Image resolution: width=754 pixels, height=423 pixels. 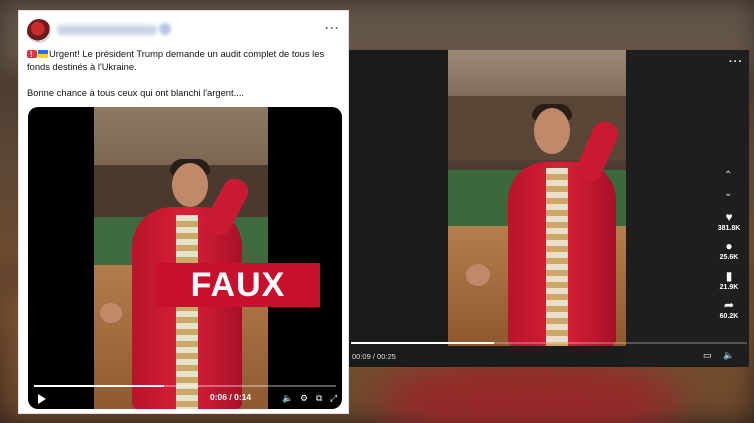 I want to click on captions-icon: ▭, so click(x=707, y=355).